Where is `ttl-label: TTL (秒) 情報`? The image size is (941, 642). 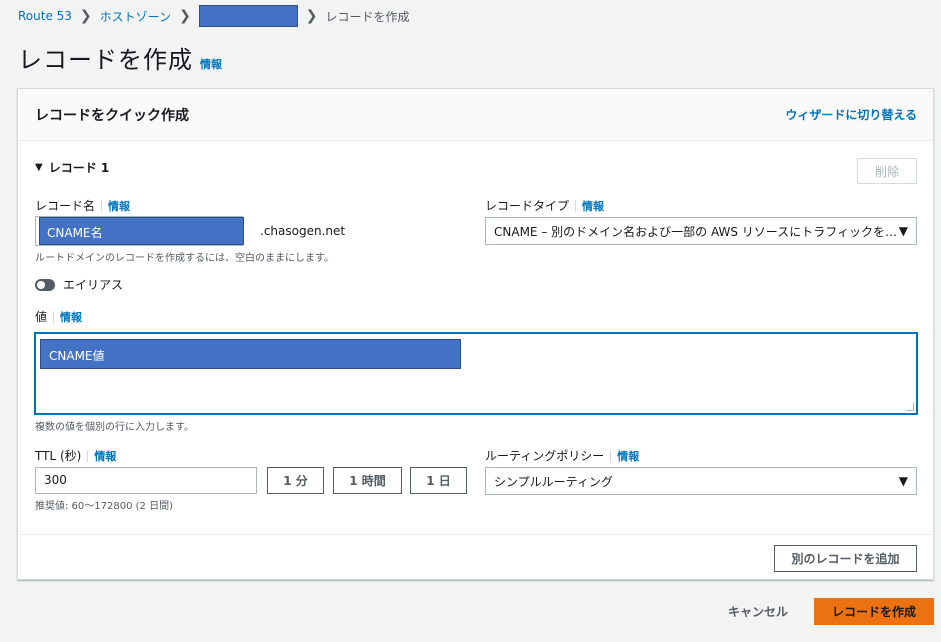 ttl-label: TTL (秒) 情報 is located at coordinates (75, 455).